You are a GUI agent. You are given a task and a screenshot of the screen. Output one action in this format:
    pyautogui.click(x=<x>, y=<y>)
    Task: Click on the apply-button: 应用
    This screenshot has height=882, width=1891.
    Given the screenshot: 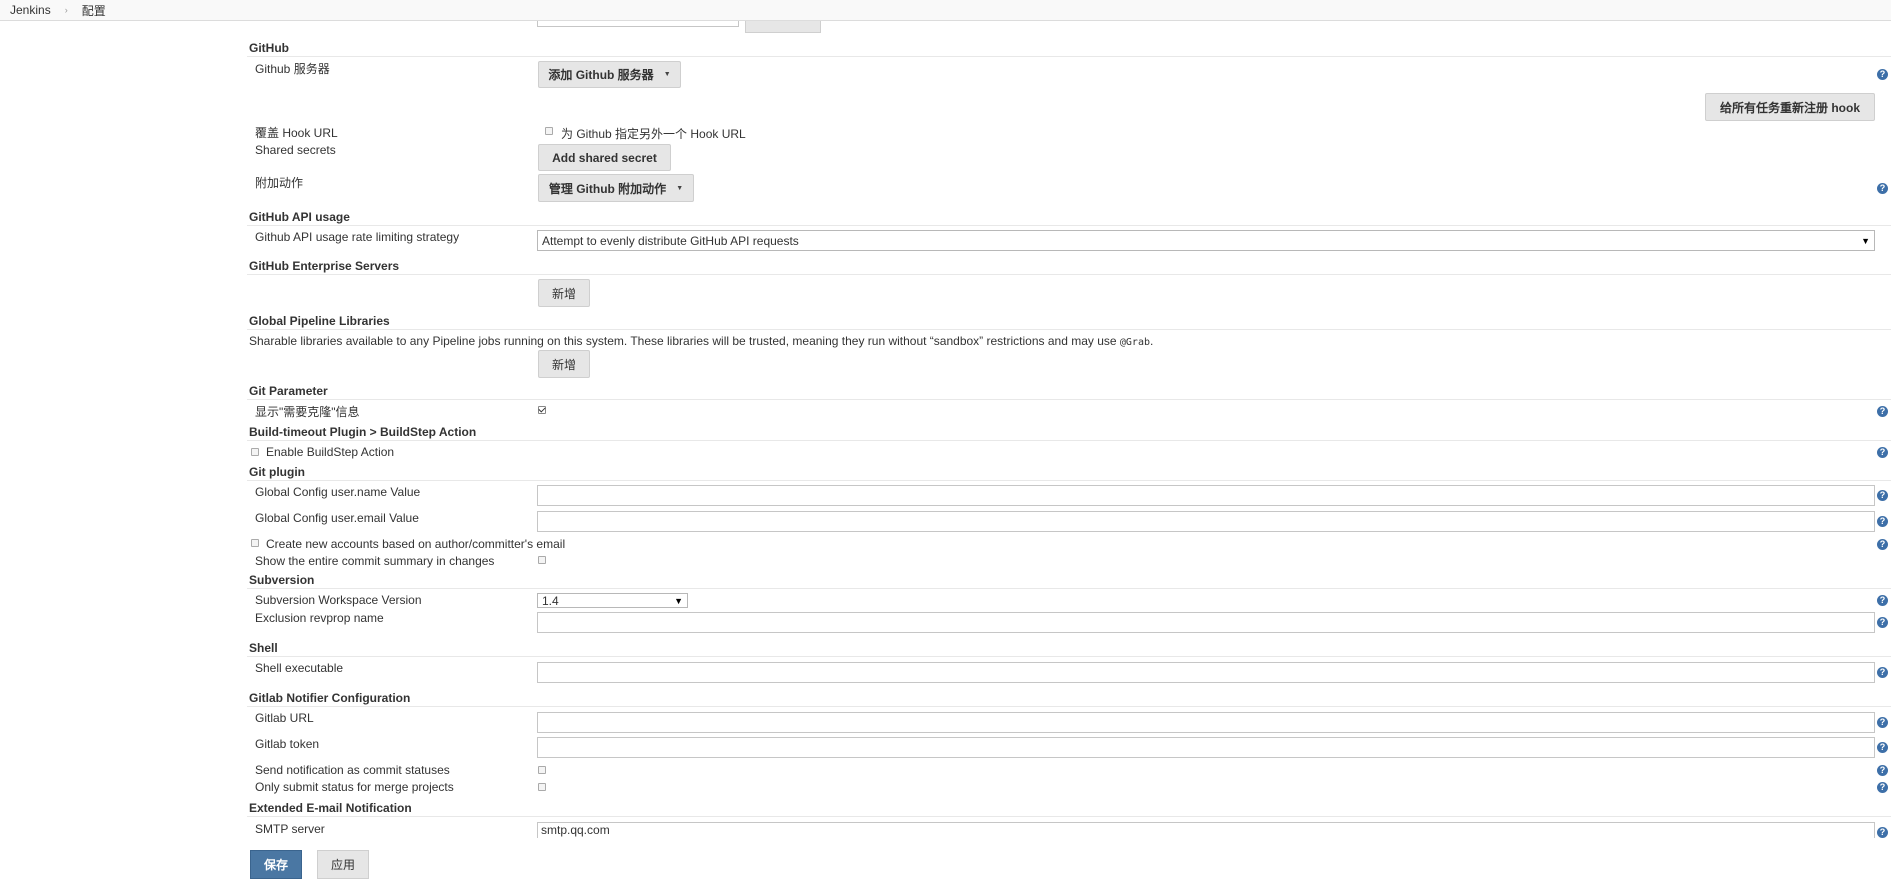 What is the action you would take?
    pyautogui.click(x=343, y=864)
    